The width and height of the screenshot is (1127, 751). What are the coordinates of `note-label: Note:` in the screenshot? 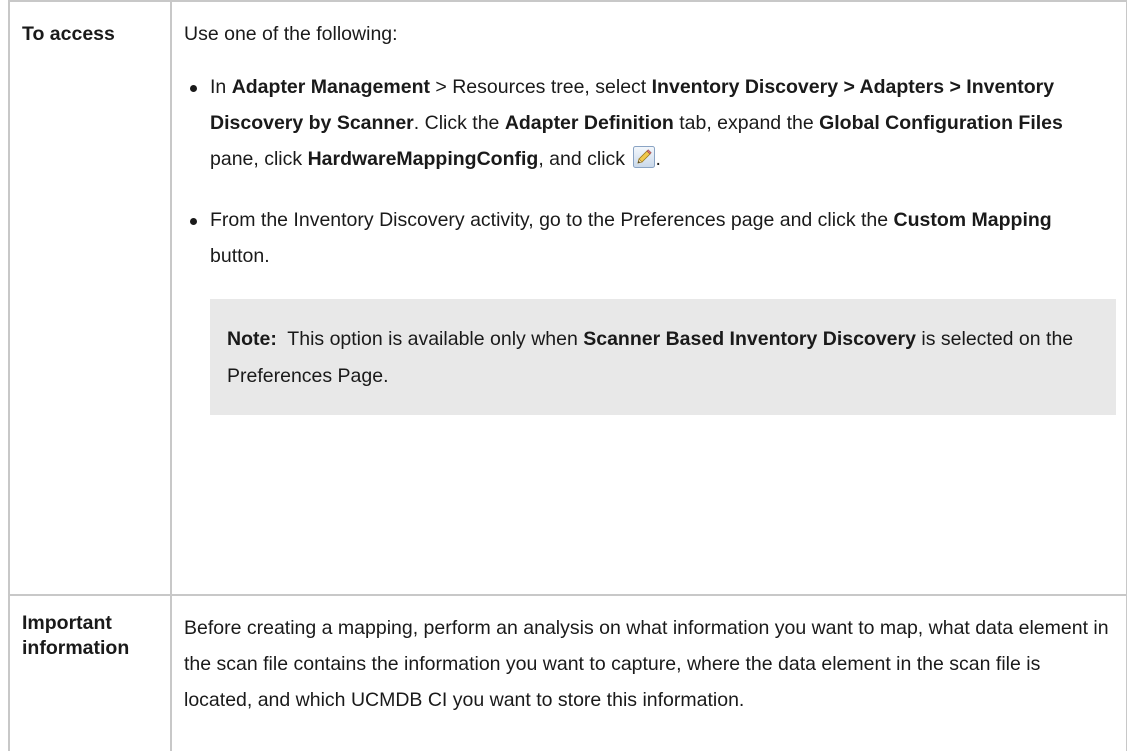 It's located at (252, 339).